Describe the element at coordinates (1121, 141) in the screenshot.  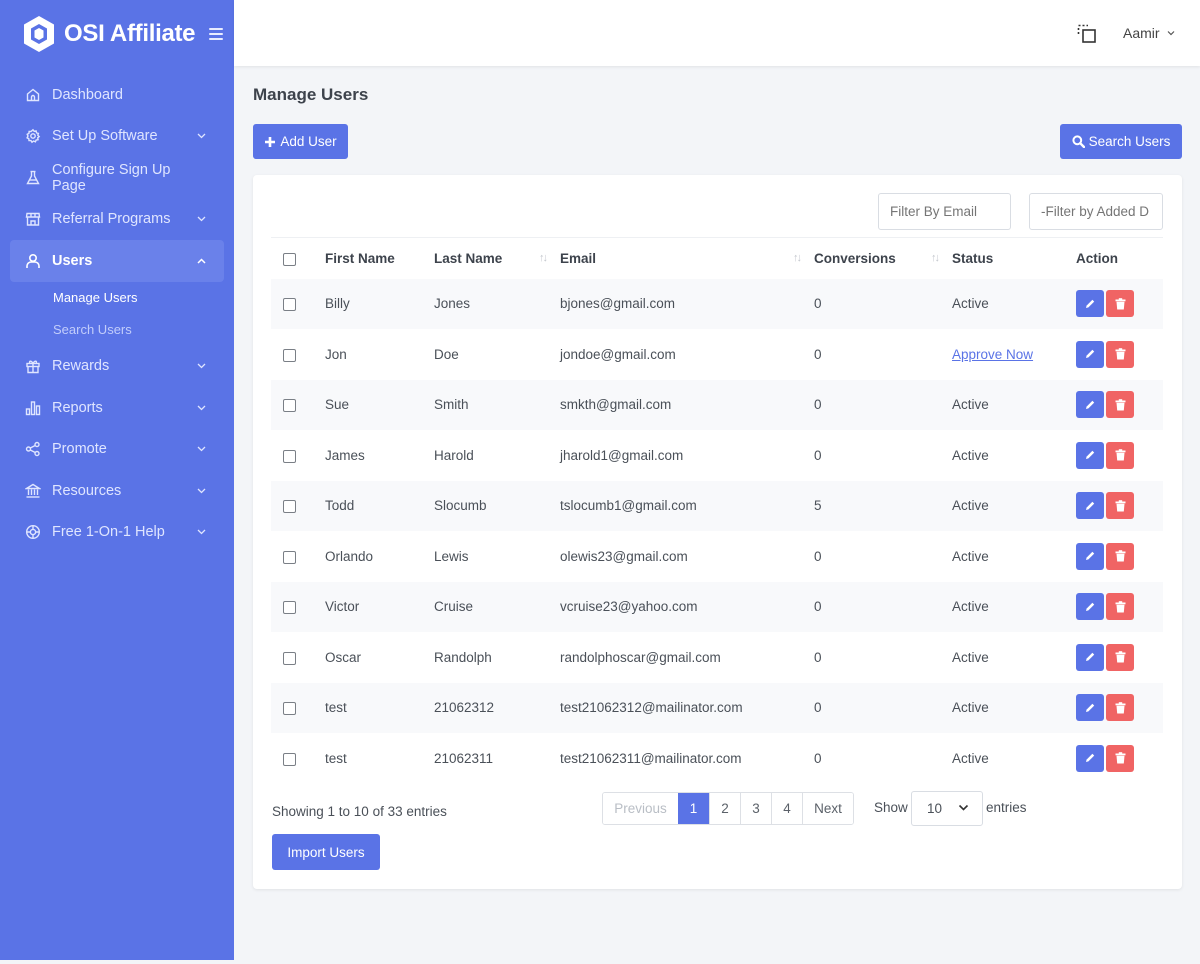
I see `search-users-button: Search Users` at that location.